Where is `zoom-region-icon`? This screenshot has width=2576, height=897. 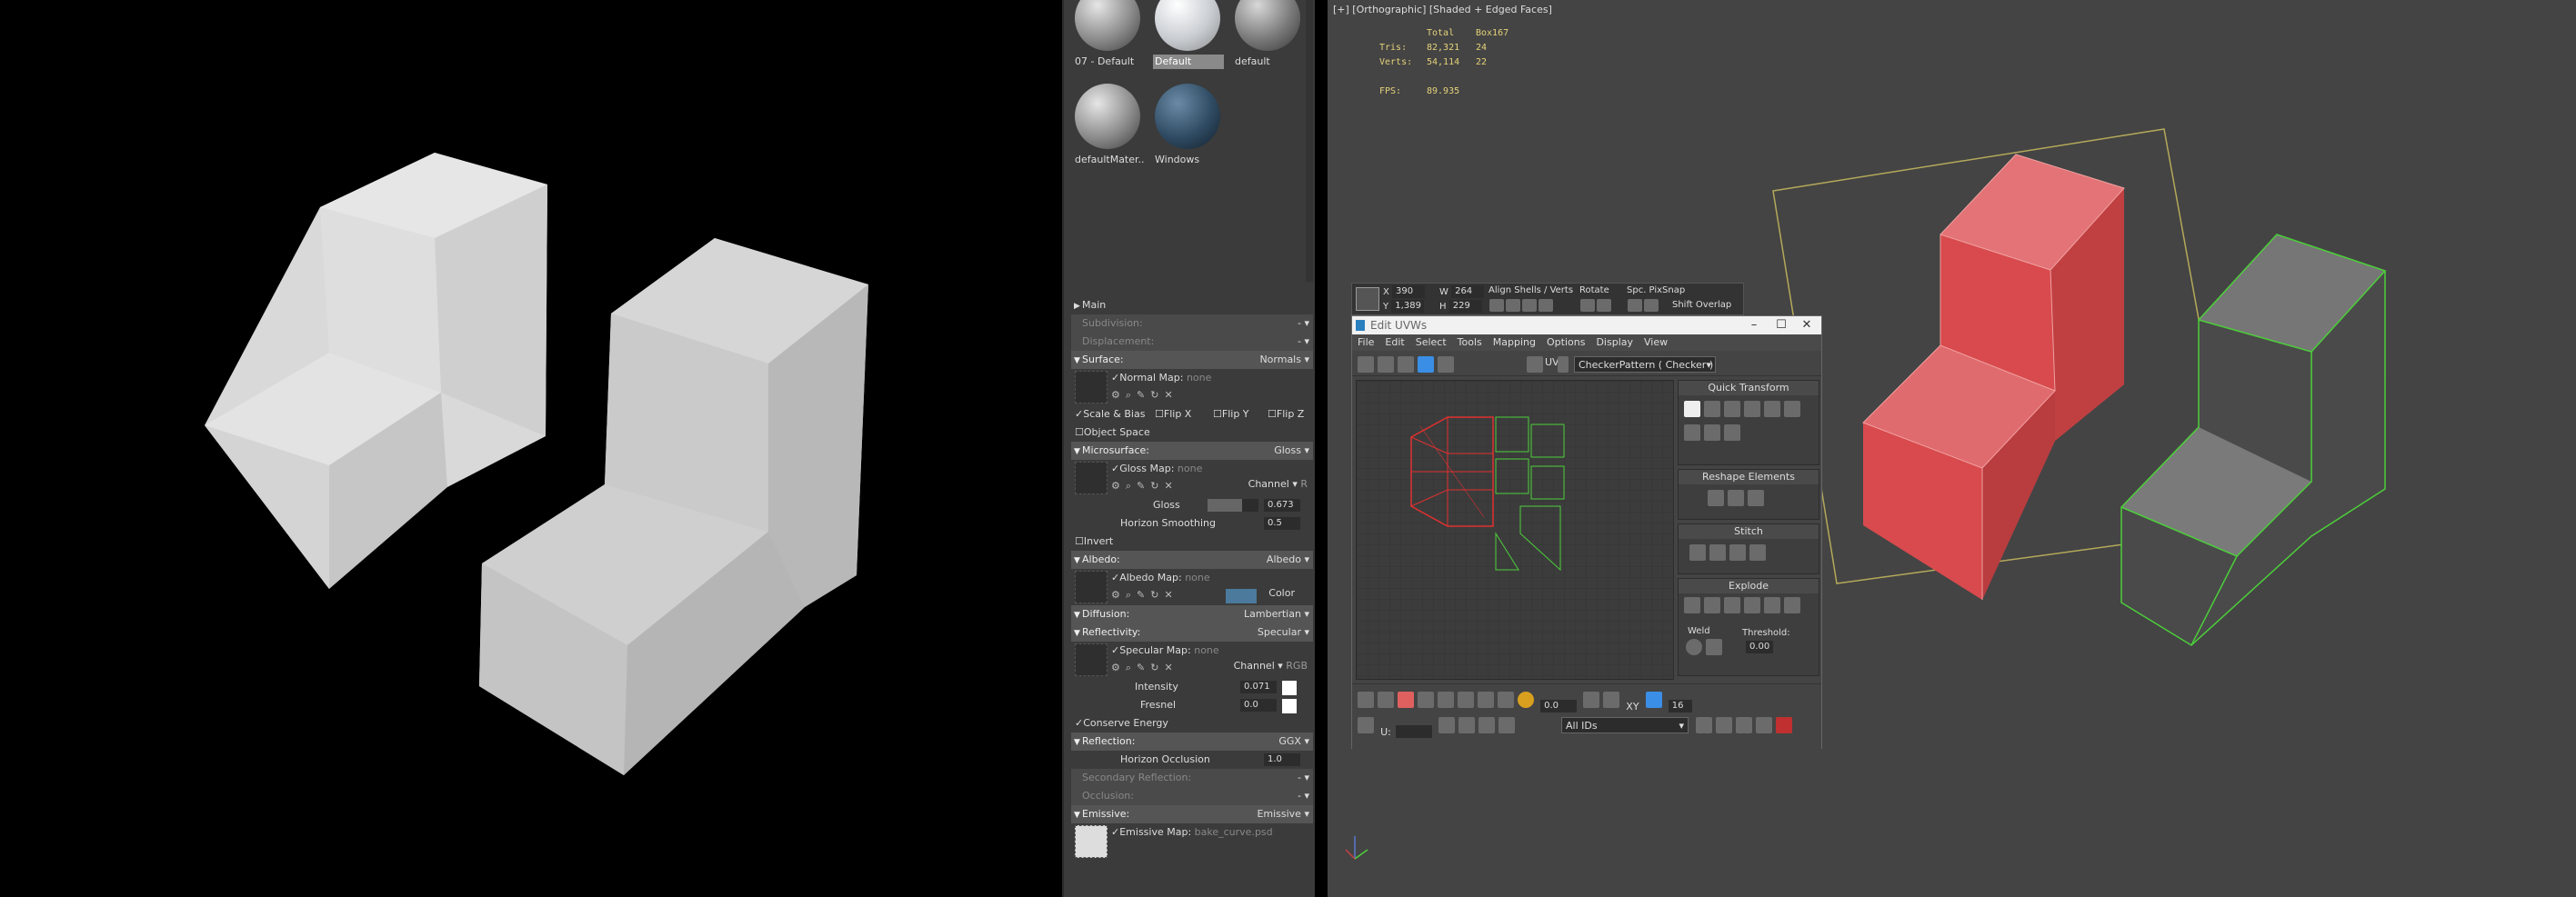 zoom-region-icon is located at coordinates (1744, 725).